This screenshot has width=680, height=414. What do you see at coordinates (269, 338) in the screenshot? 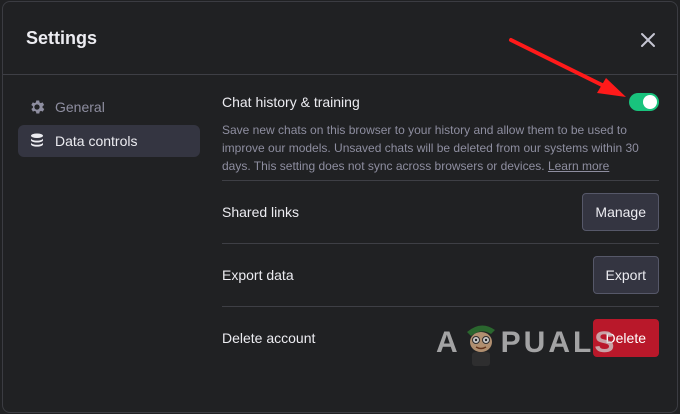
I see `delete-account-label: Delete account` at bounding box center [269, 338].